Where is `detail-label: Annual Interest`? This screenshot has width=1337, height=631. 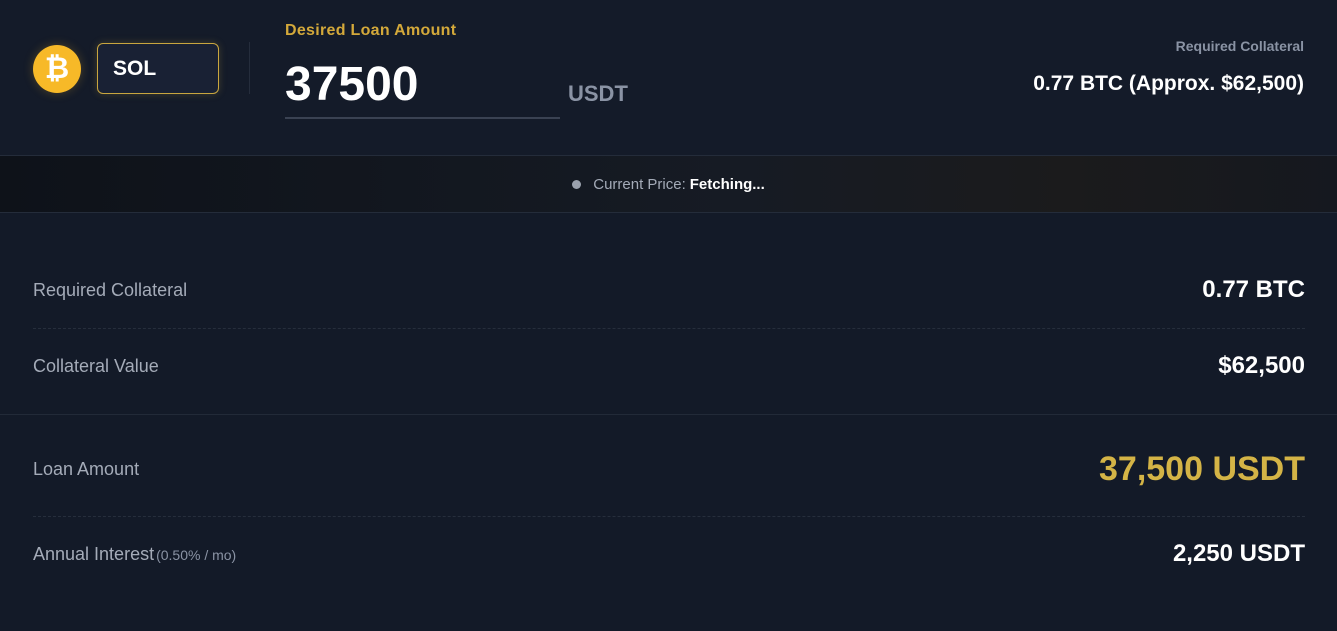 detail-label: Annual Interest is located at coordinates (94, 553).